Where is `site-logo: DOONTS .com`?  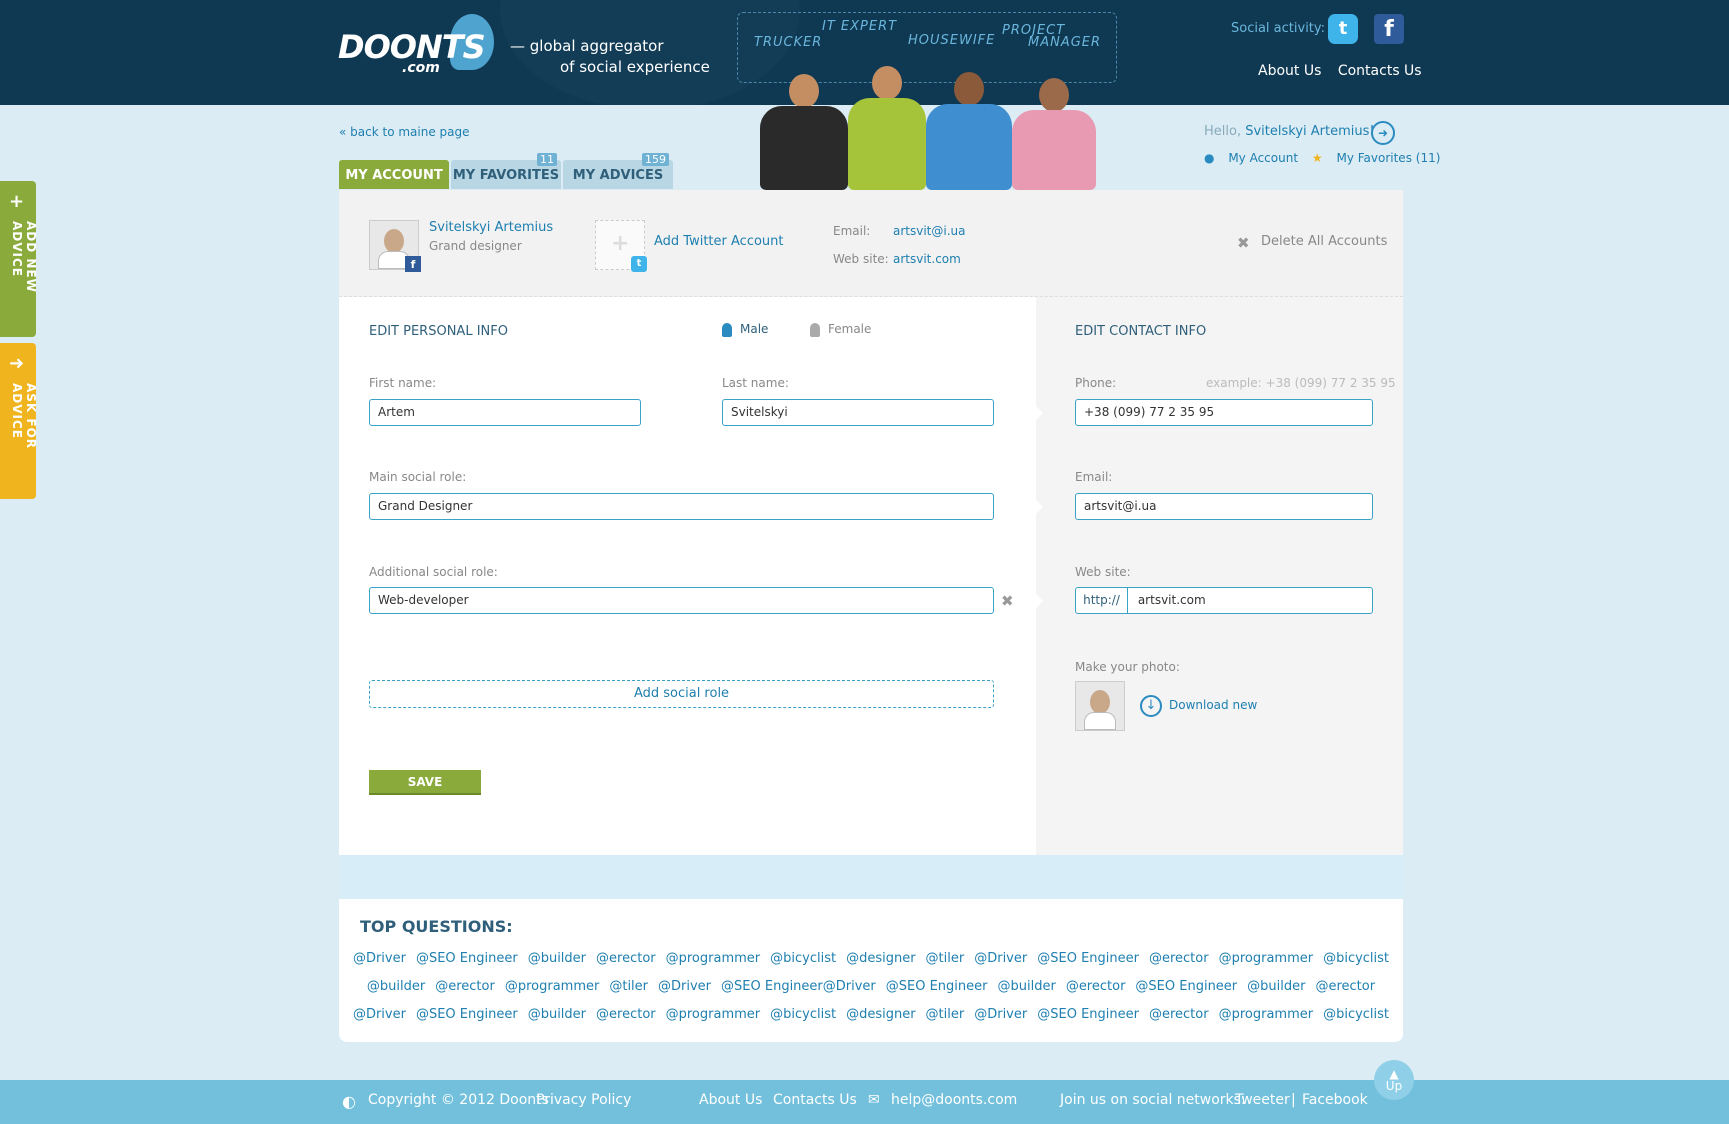
site-logo: DOONTS .com is located at coordinates (417, 45).